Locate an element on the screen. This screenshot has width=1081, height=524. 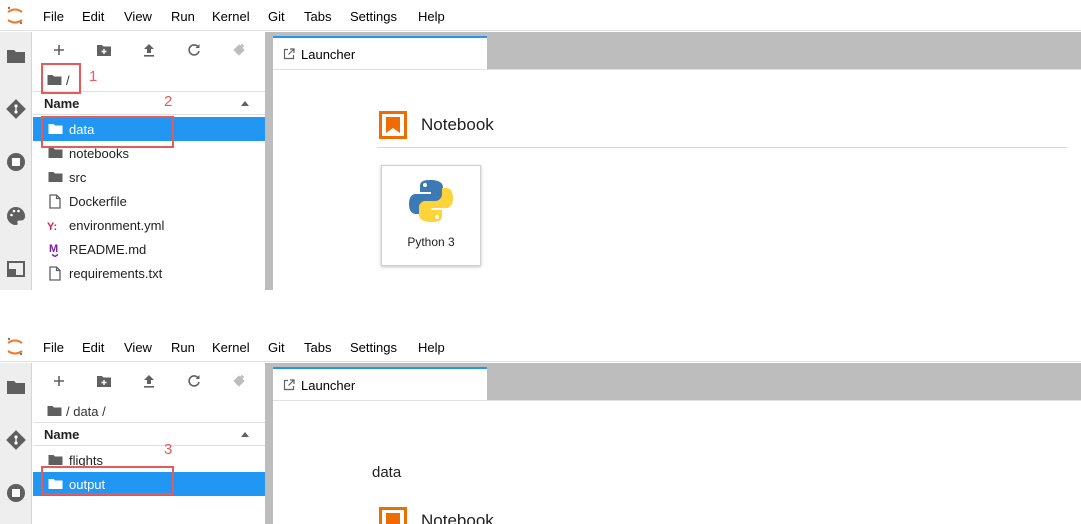
list-item: Dockerfile is located at coordinates (149, 201).